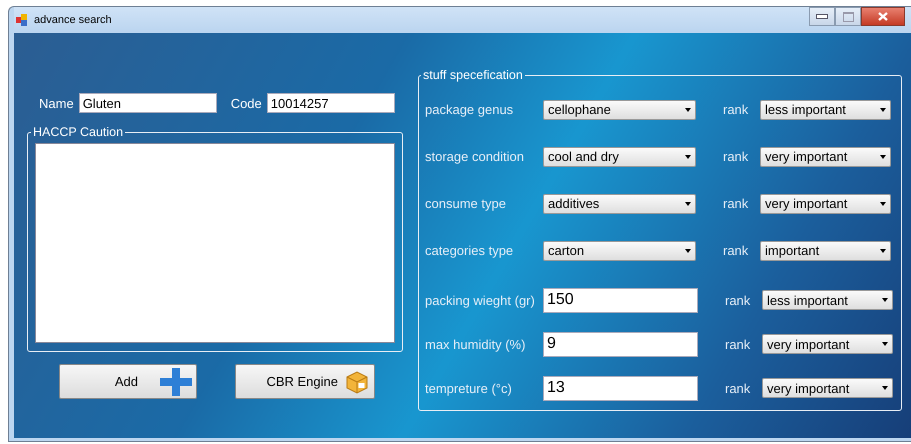 The width and height of the screenshot is (911, 444). I want to click on dropdown: carton, so click(619, 250).